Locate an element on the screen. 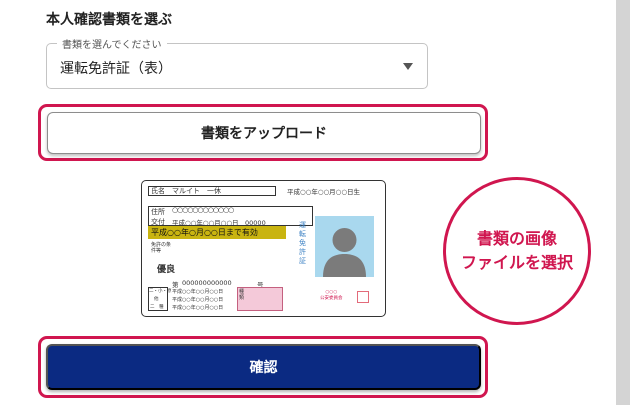 Image resolution: width=630 pixels, height=405 pixels. person-silhouette-icon is located at coordinates (344, 252).